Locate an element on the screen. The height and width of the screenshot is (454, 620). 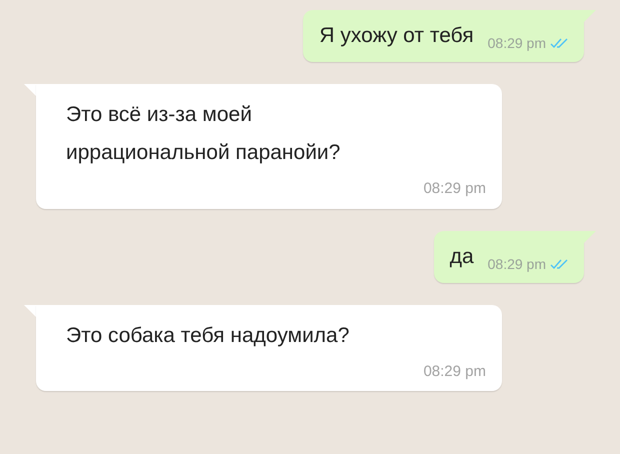
message-text: Это собака тебя надоумила? is located at coordinates (208, 335).